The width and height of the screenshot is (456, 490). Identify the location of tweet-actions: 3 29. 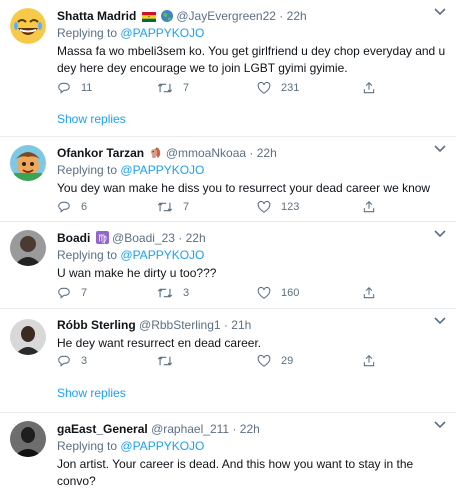
(227, 361).